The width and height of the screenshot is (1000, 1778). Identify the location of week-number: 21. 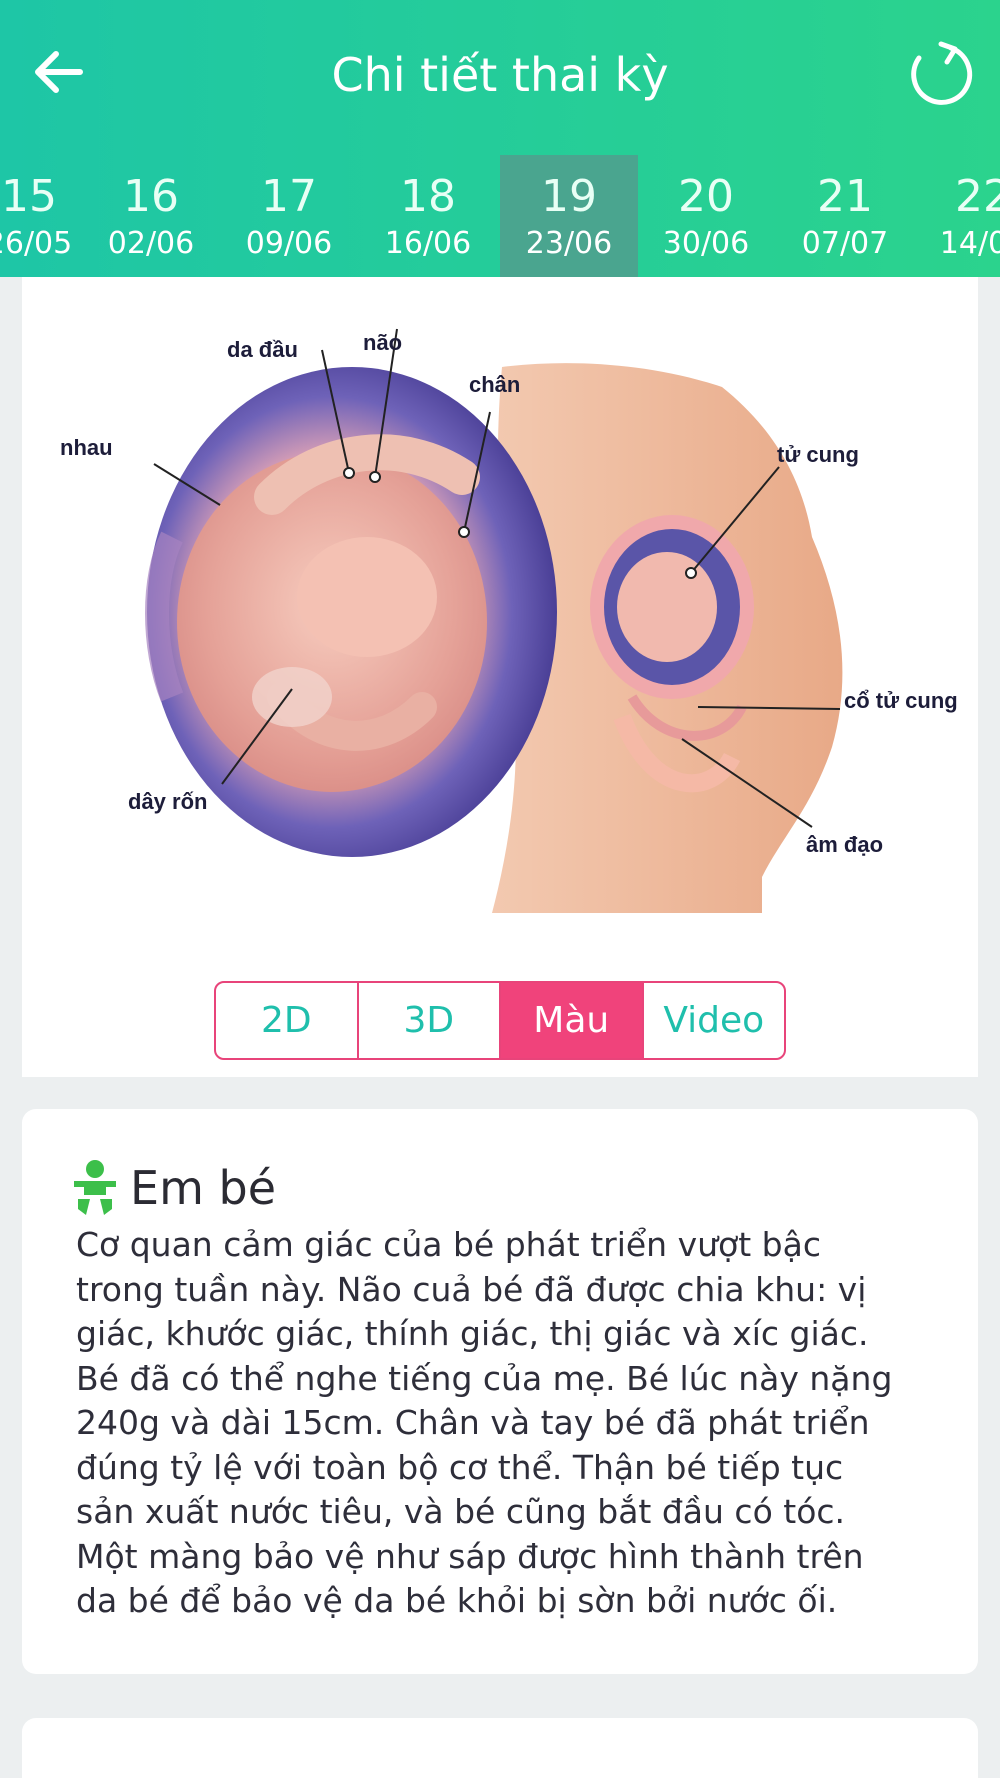
(845, 196).